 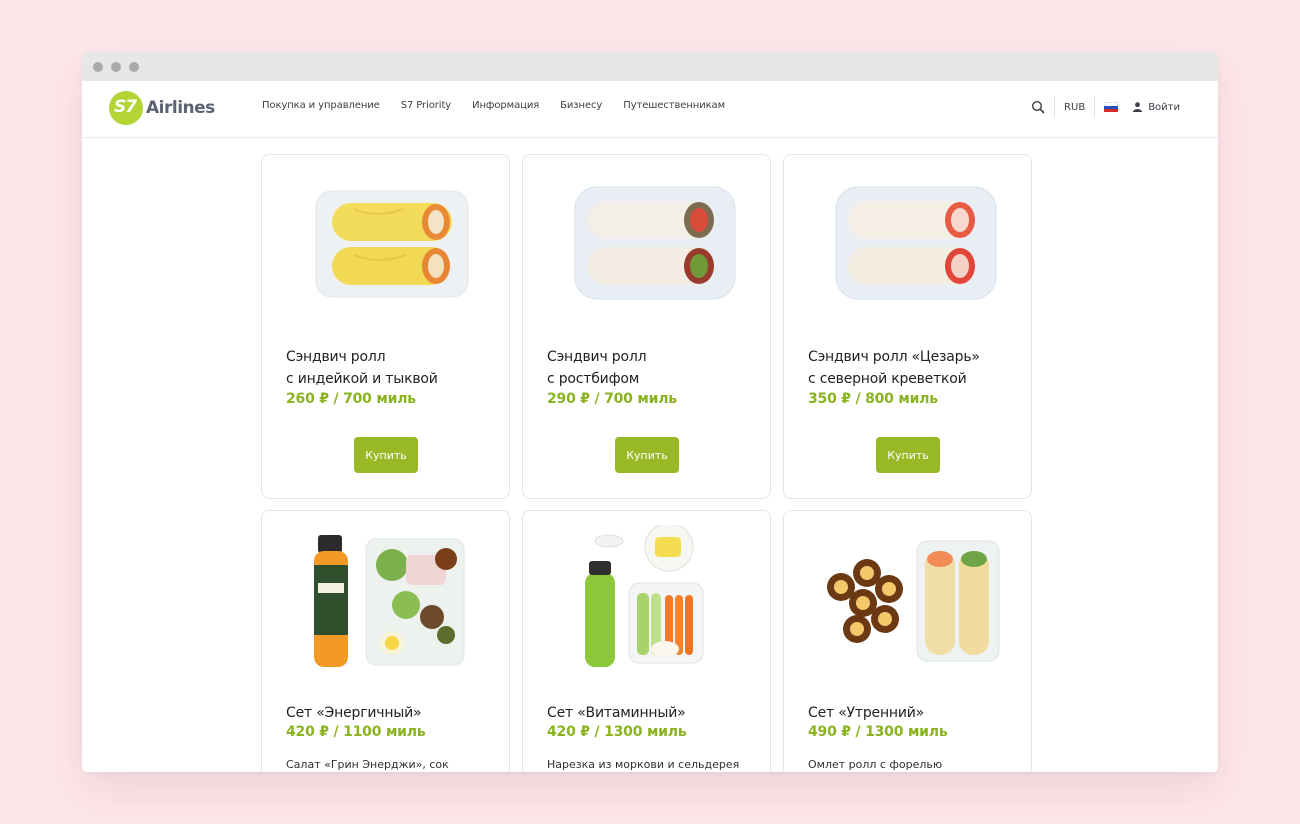 What do you see at coordinates (616, 713) in the screenshot?
I see `product-title: Сет «Витаминный»` at bounding box center [616, 713].